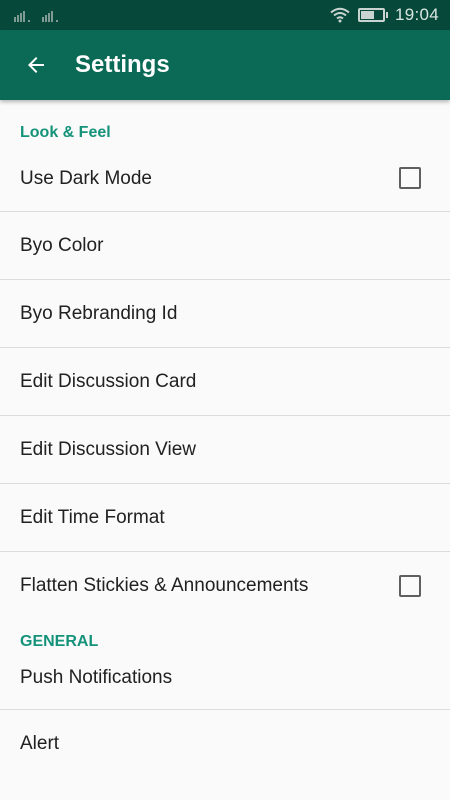 Image resolution: width=450 pixels, height=800 pixels. What do you see at coordinates (372, 15) in the screenshot?
I see `battery-icon` at bounding box center [372, 15].